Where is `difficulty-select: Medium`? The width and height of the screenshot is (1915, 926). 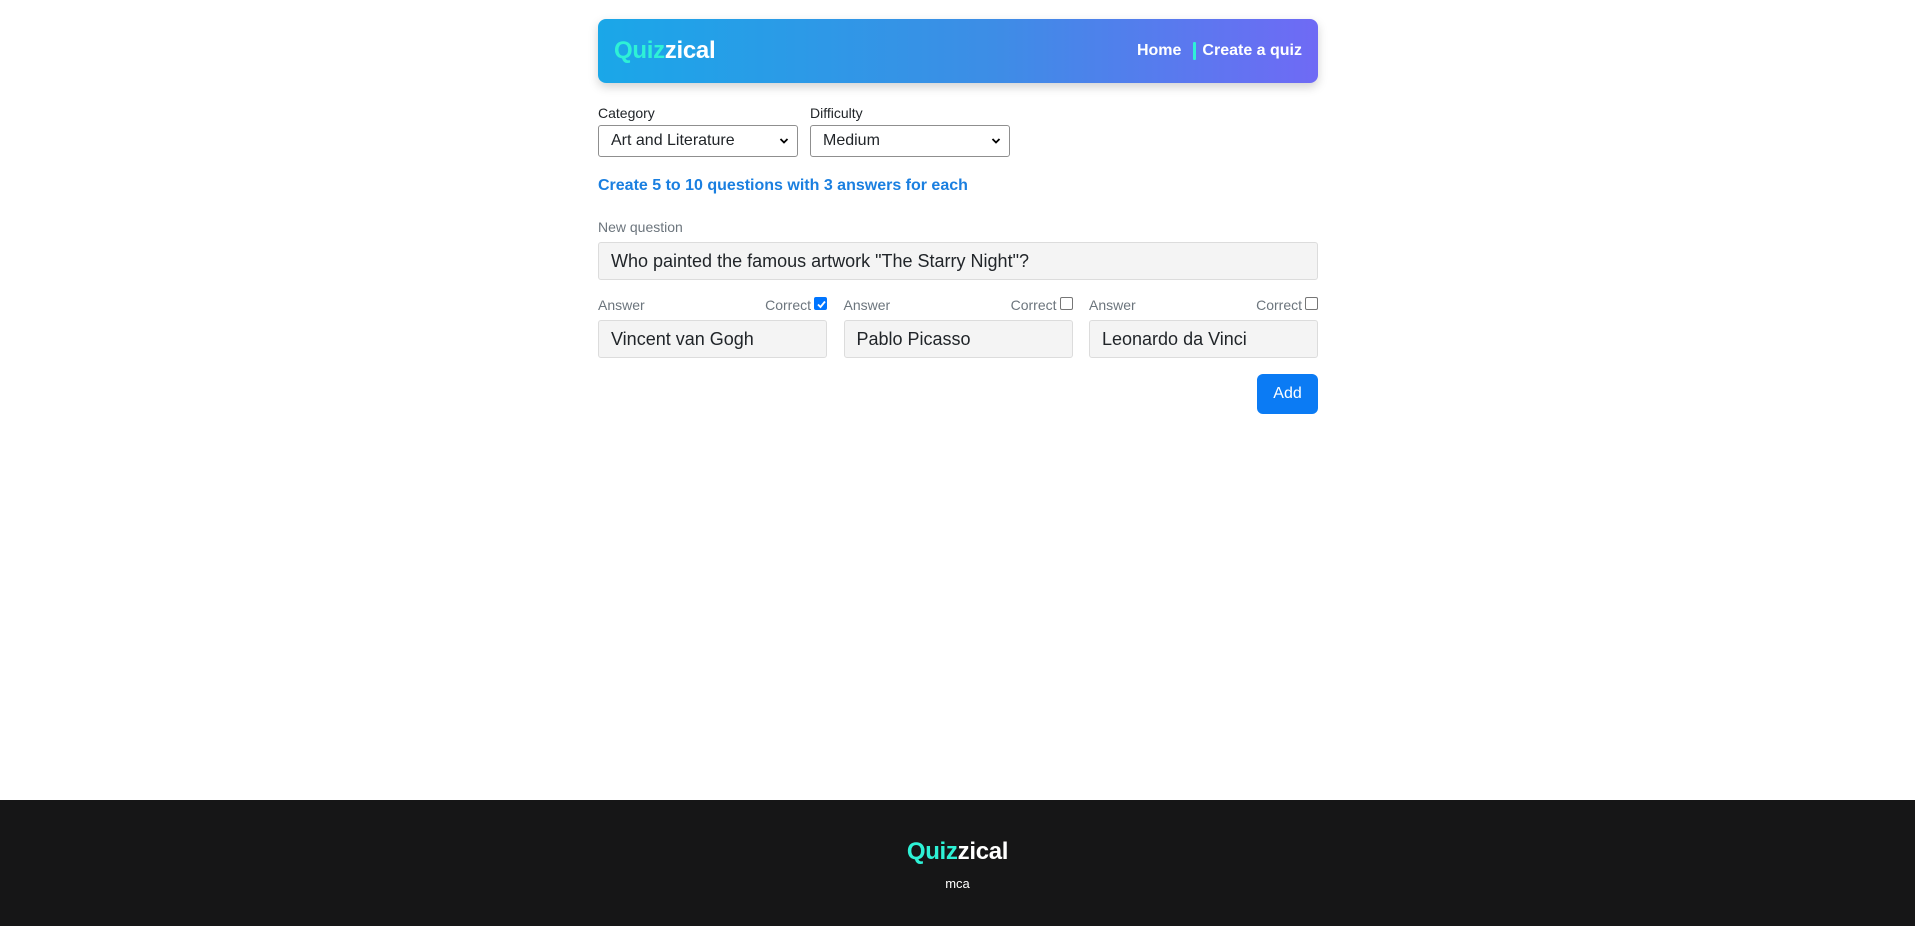 difficulty-select: Medium is located at coordinates (910, 141).